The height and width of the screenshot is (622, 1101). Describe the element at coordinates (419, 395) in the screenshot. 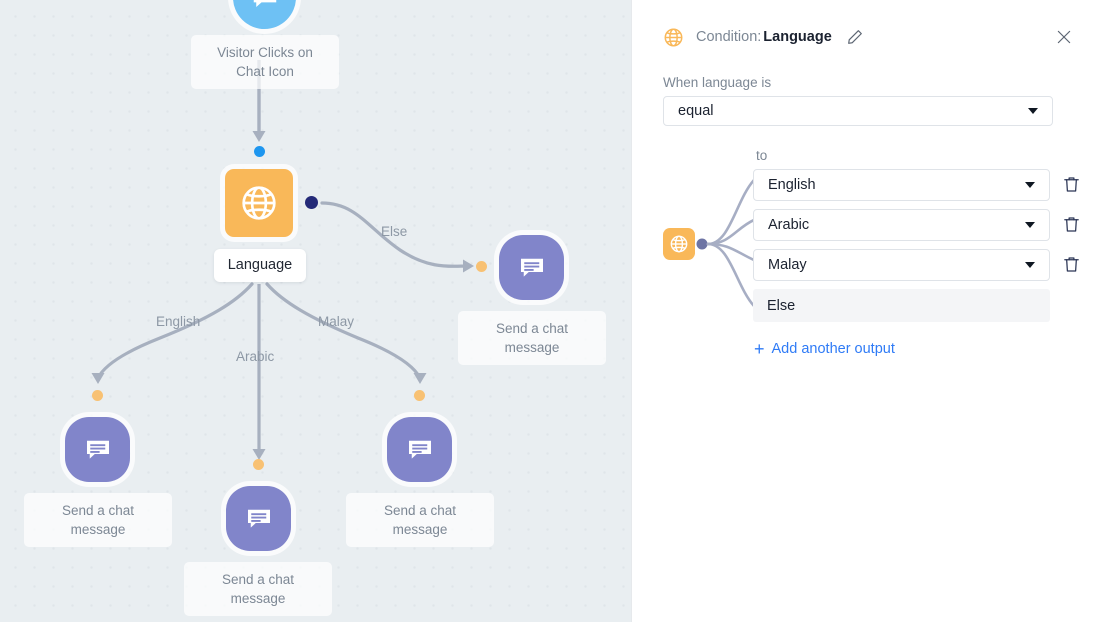

I see `port-msg-malay-in` at that location.